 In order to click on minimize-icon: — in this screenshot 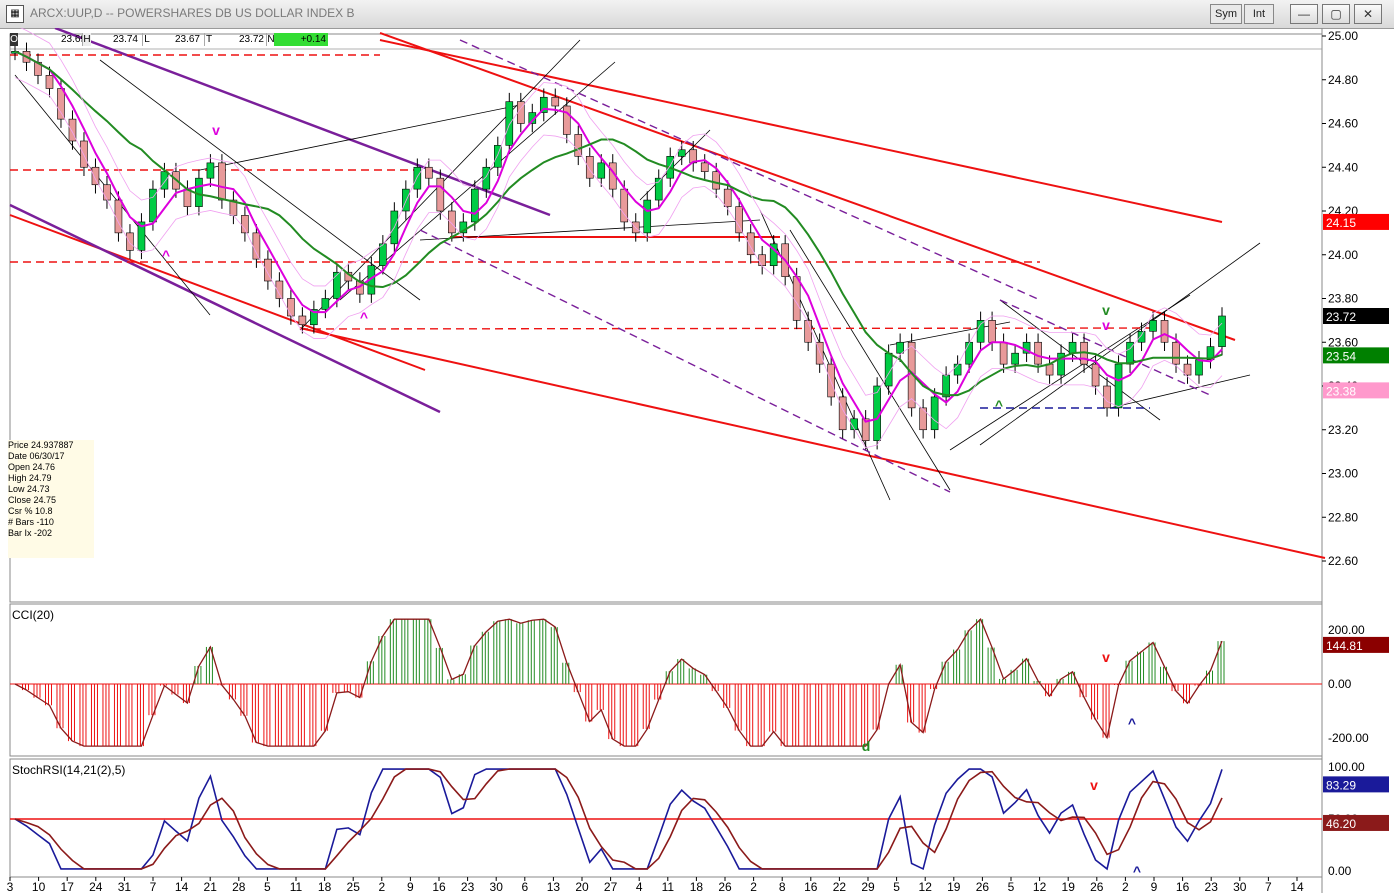, I will do `click(1304, 14)`.